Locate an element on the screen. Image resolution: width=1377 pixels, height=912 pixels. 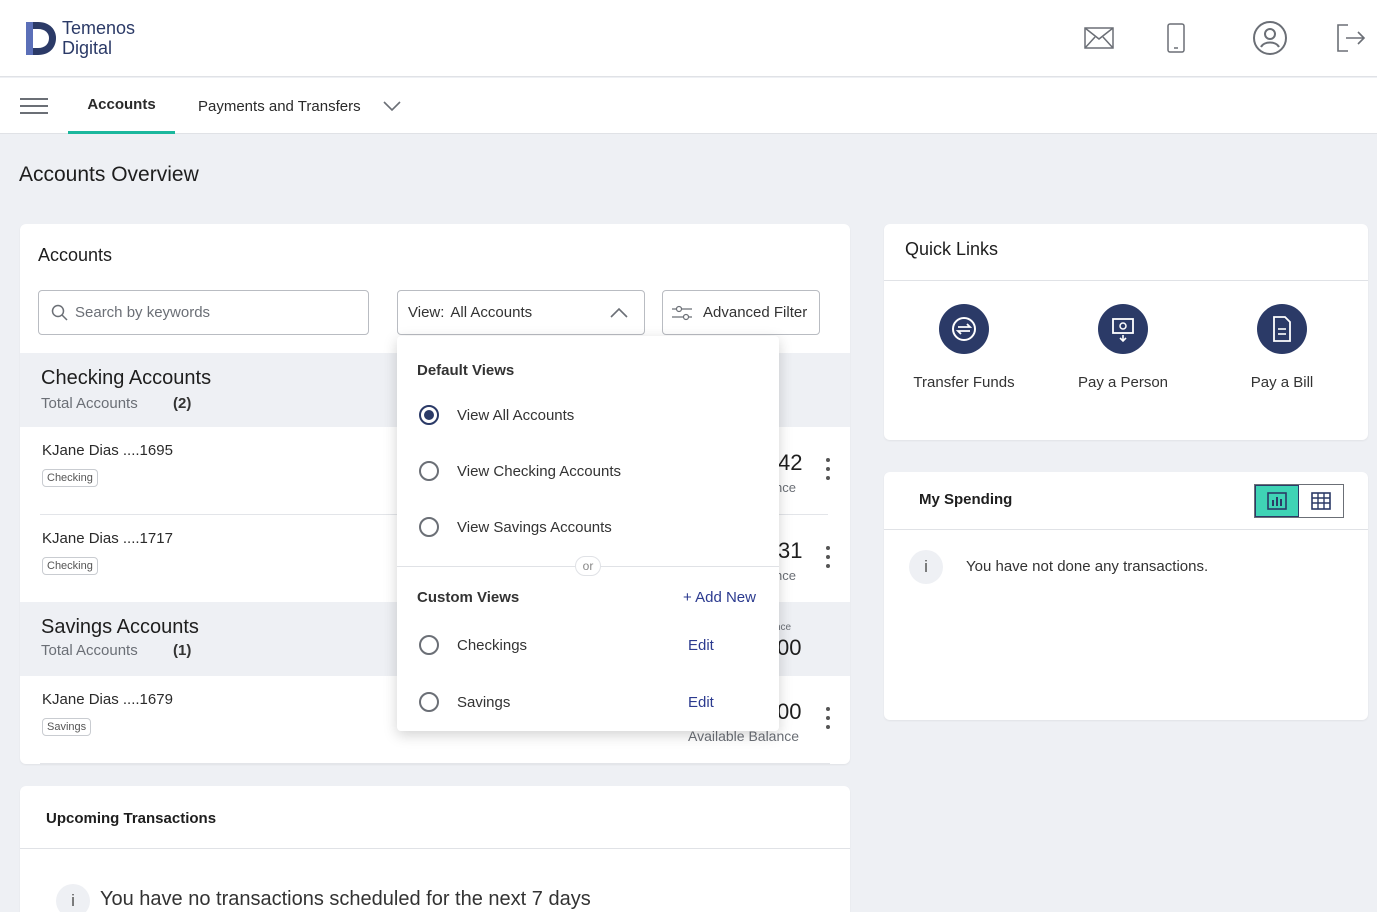
advanced-filter-button: Advanced Filter is located at coordinates (741, 312).